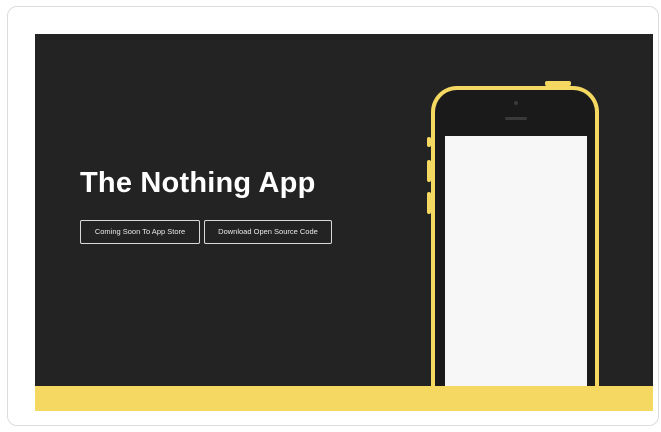 This screenshot has height=432, width=661. I want to click on app-store-button: Coming Soon To App Store, so click(140, 232).